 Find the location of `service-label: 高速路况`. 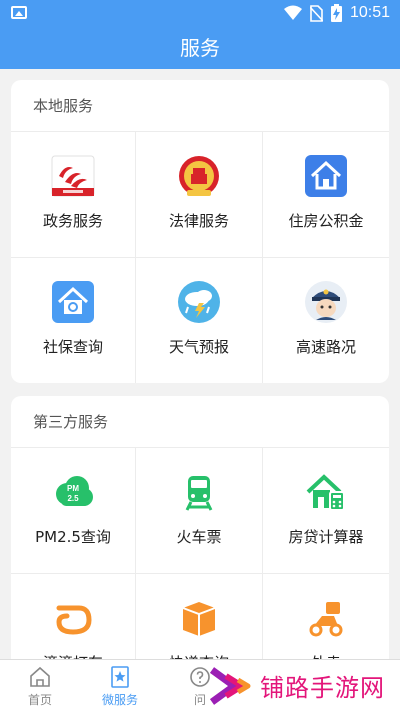

service-label: 高速路况 is located at coordinates (325, 347).